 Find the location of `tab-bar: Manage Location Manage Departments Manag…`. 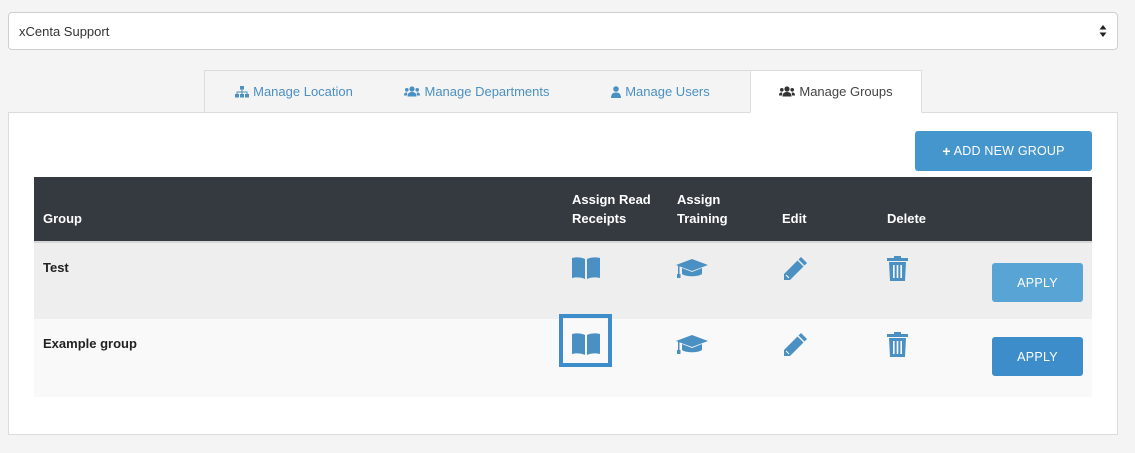

tab-bar: Manage Location Manage Departments Manag… is located at coordinates (563, 91).